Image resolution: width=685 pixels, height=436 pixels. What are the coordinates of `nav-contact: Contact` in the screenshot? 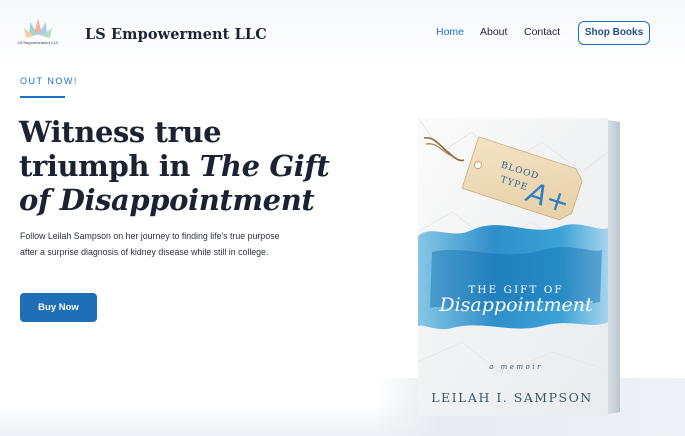 It's located at (542, 32).